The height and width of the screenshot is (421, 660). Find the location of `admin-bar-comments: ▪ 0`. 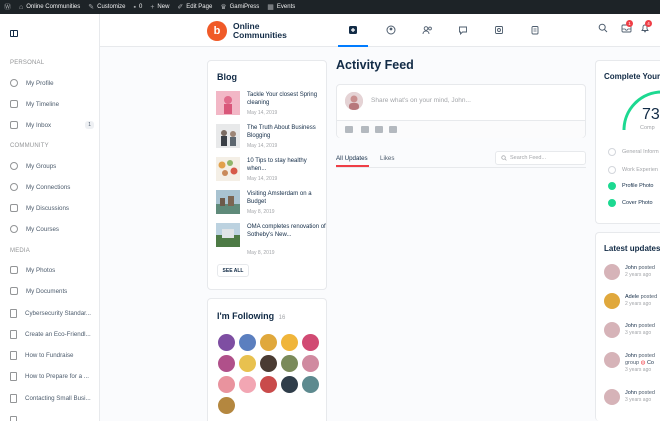

admin-bar-comments: ▪ 0 is located at coordinates (137, 7).